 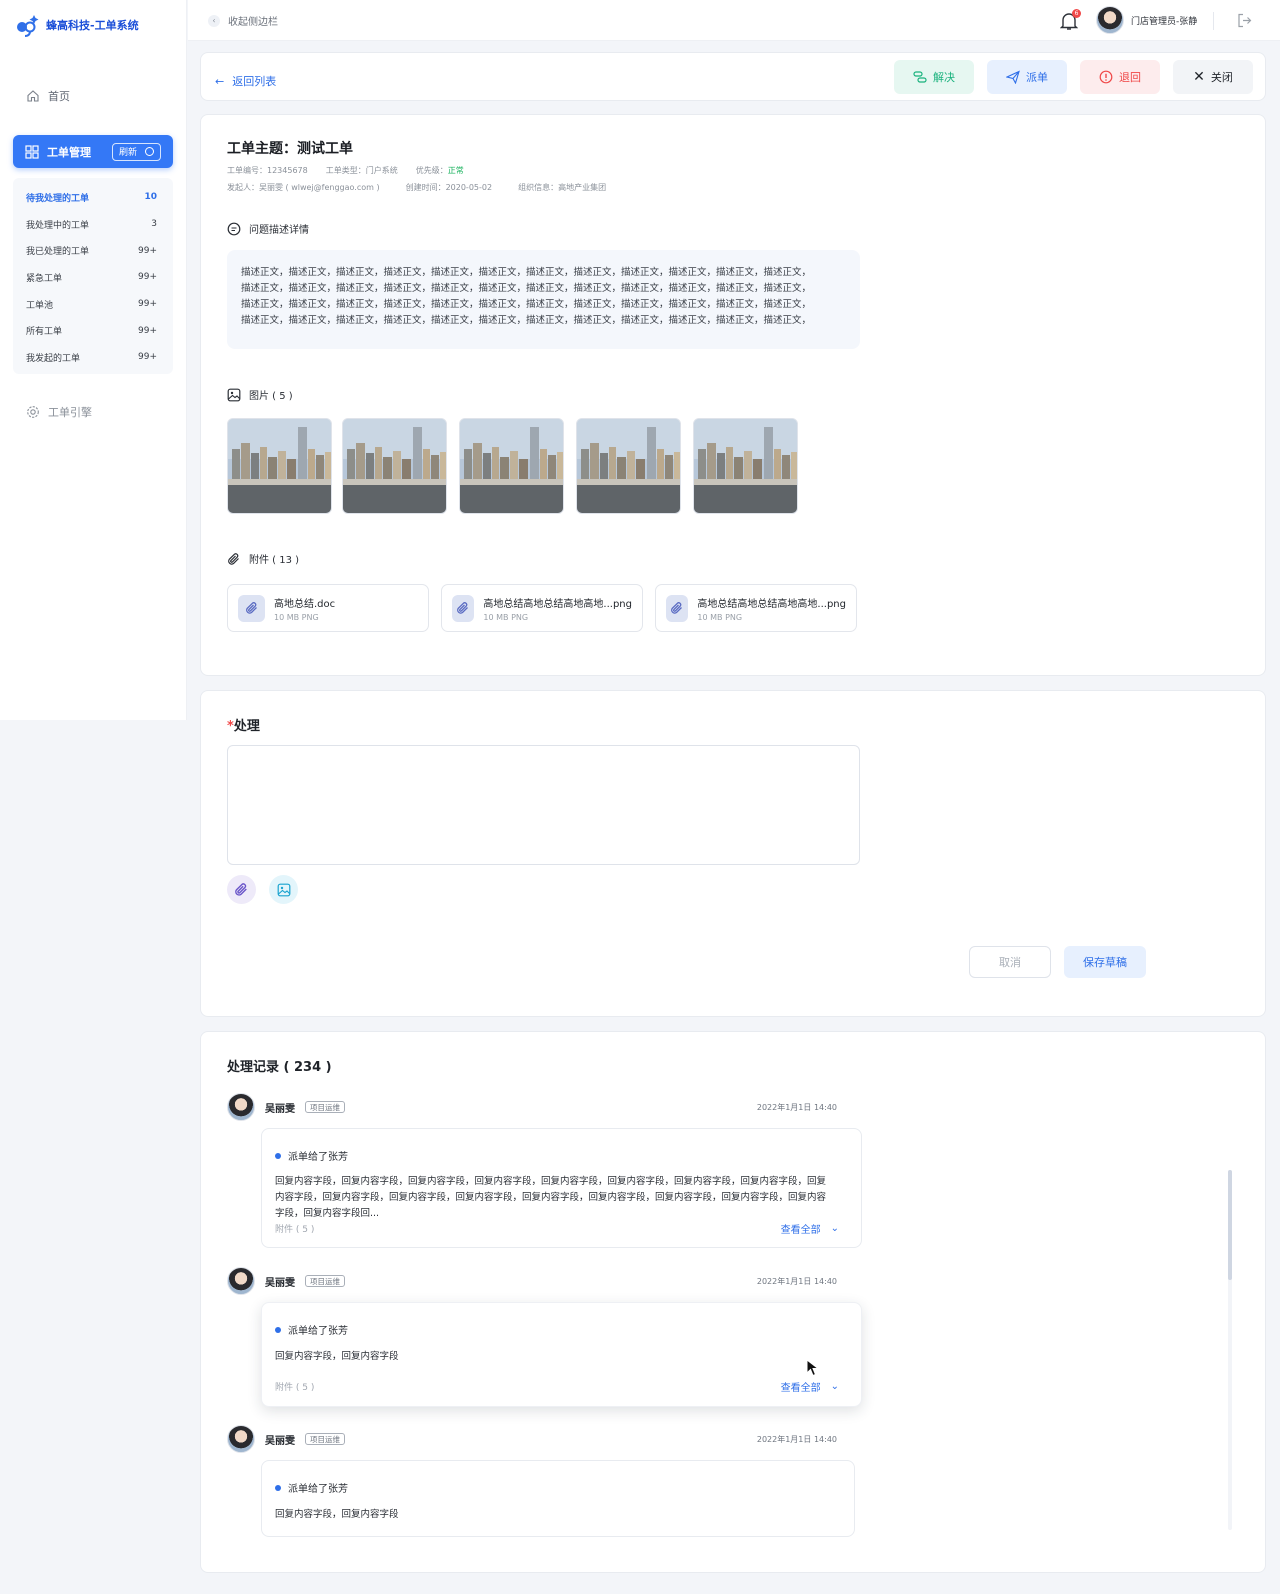 I want to click on submenu-label: 我处理中的工单, so click(x=58, y=225).